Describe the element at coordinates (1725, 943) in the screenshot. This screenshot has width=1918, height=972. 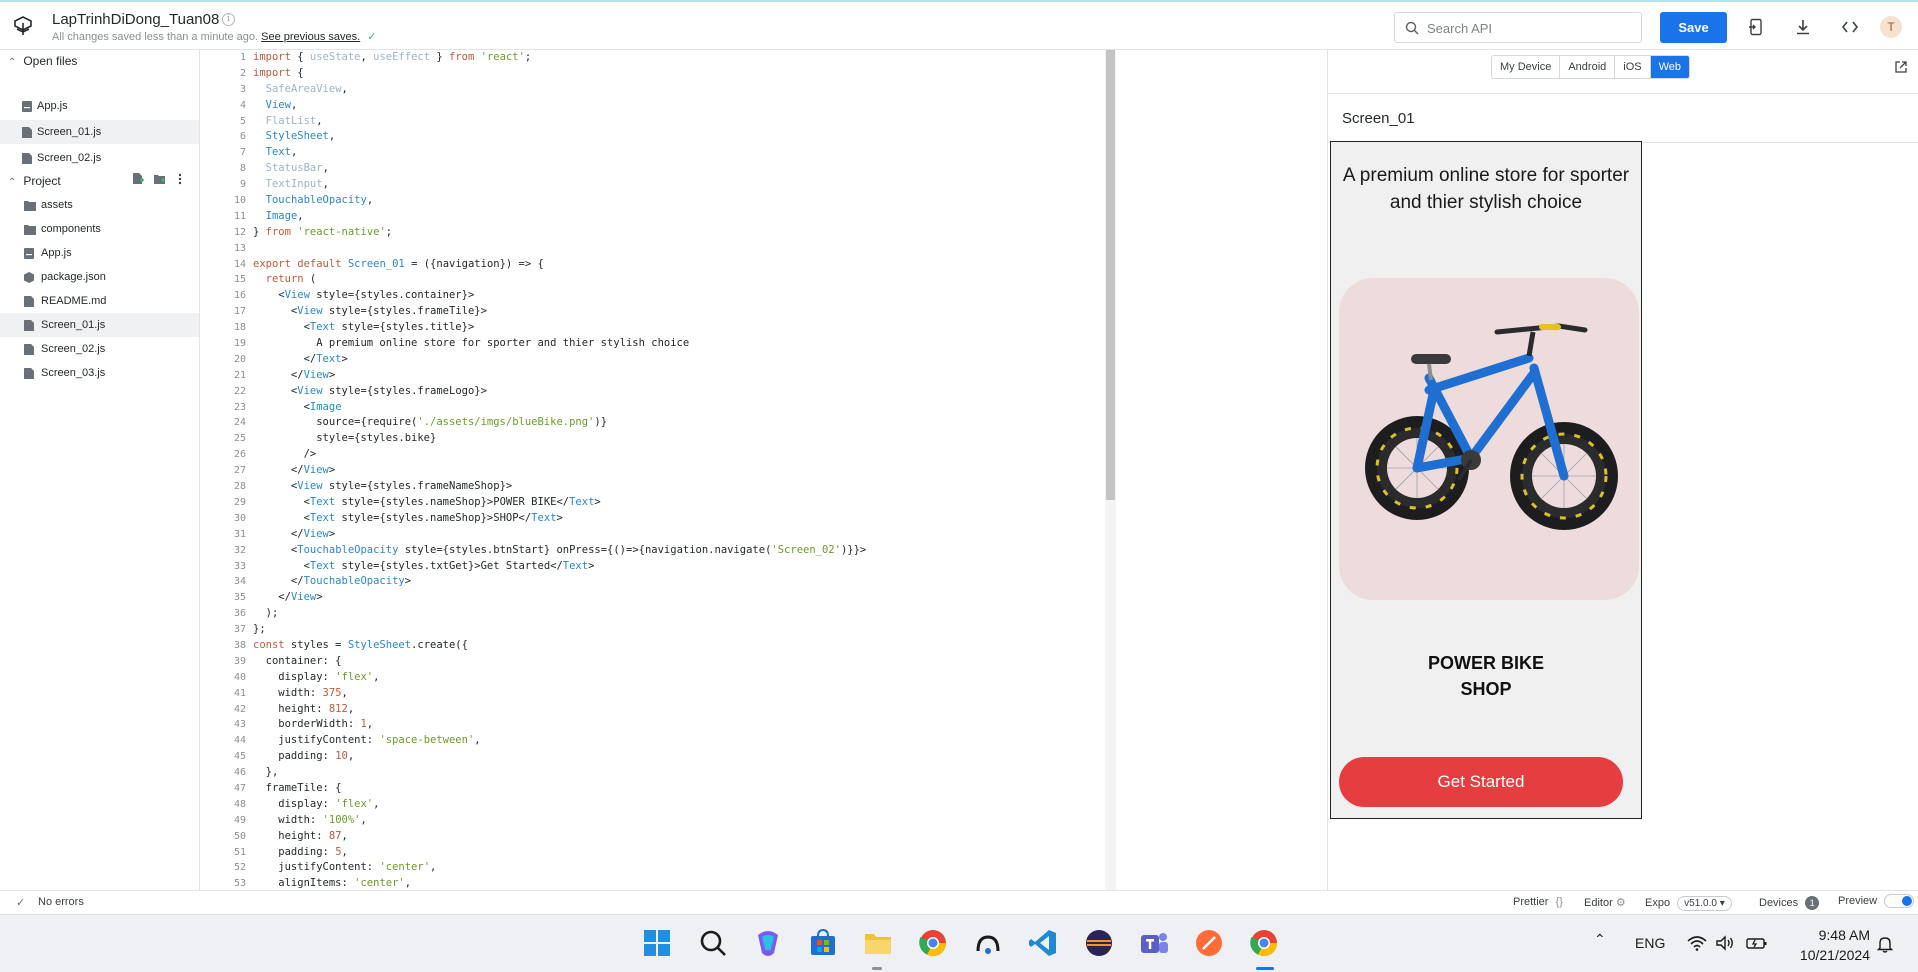
I see `volume-icon` at that location.